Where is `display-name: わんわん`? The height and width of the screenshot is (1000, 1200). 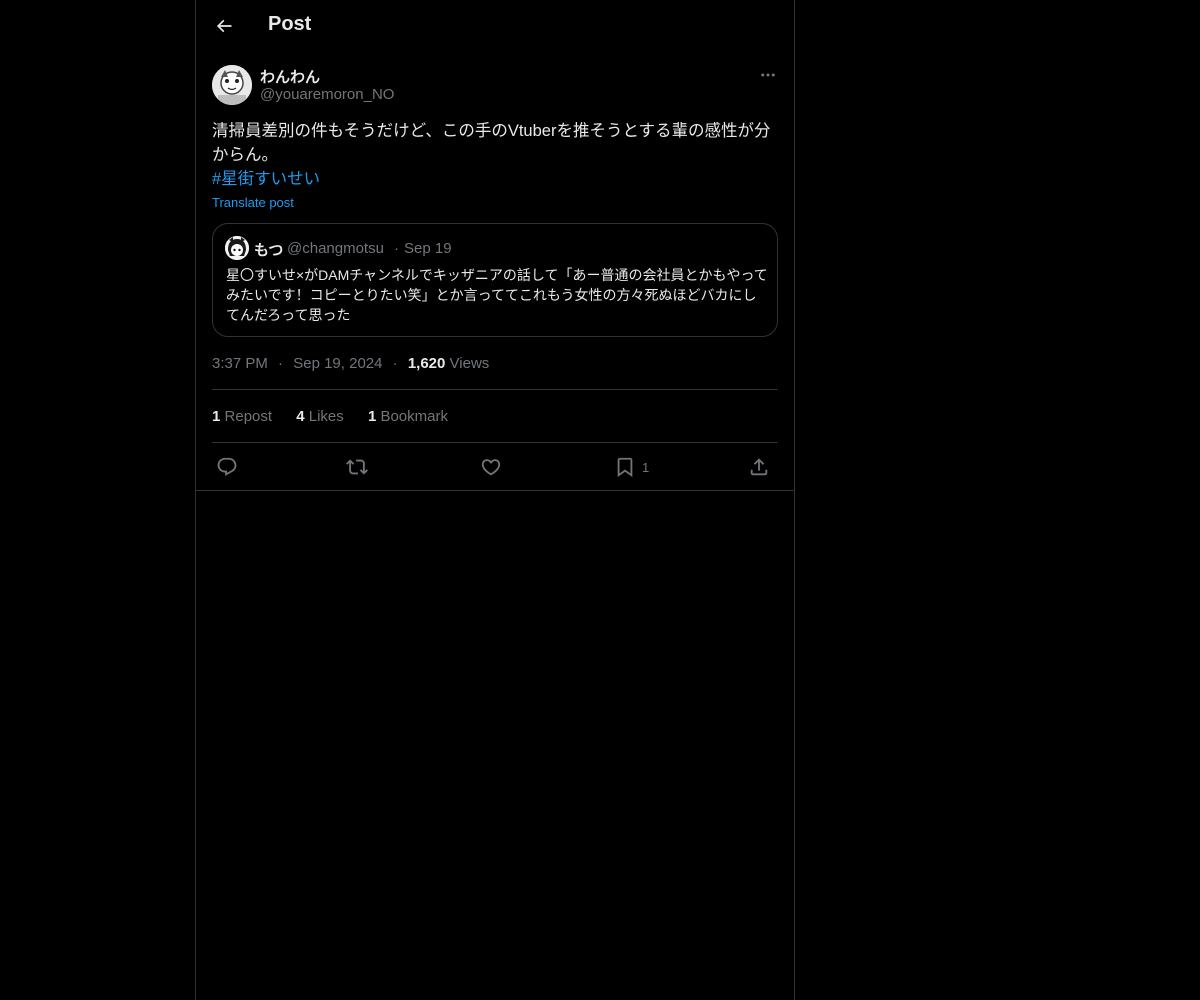 display-name: わんわん is located at coordinates (290, 76).